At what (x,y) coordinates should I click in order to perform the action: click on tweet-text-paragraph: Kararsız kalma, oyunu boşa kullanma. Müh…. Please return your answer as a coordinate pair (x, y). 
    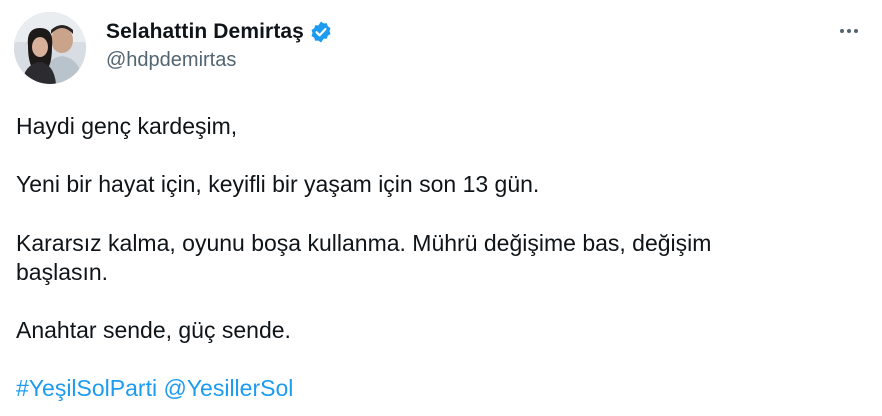
    Looking at the image, I should click on (441, 258).